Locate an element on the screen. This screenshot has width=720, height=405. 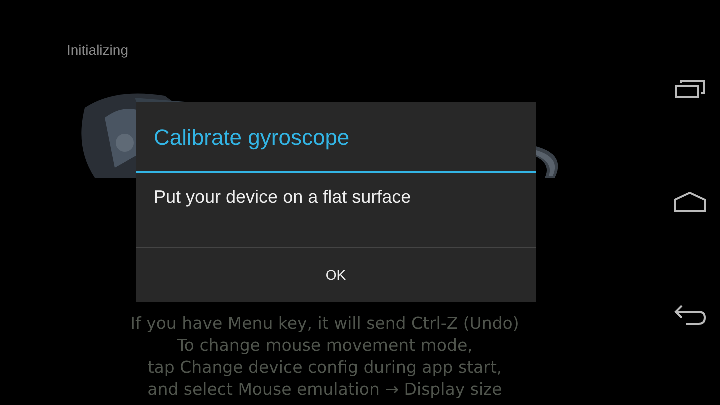
instruction-text: tap Change device config during app start, is located at coordinates (325, 368).